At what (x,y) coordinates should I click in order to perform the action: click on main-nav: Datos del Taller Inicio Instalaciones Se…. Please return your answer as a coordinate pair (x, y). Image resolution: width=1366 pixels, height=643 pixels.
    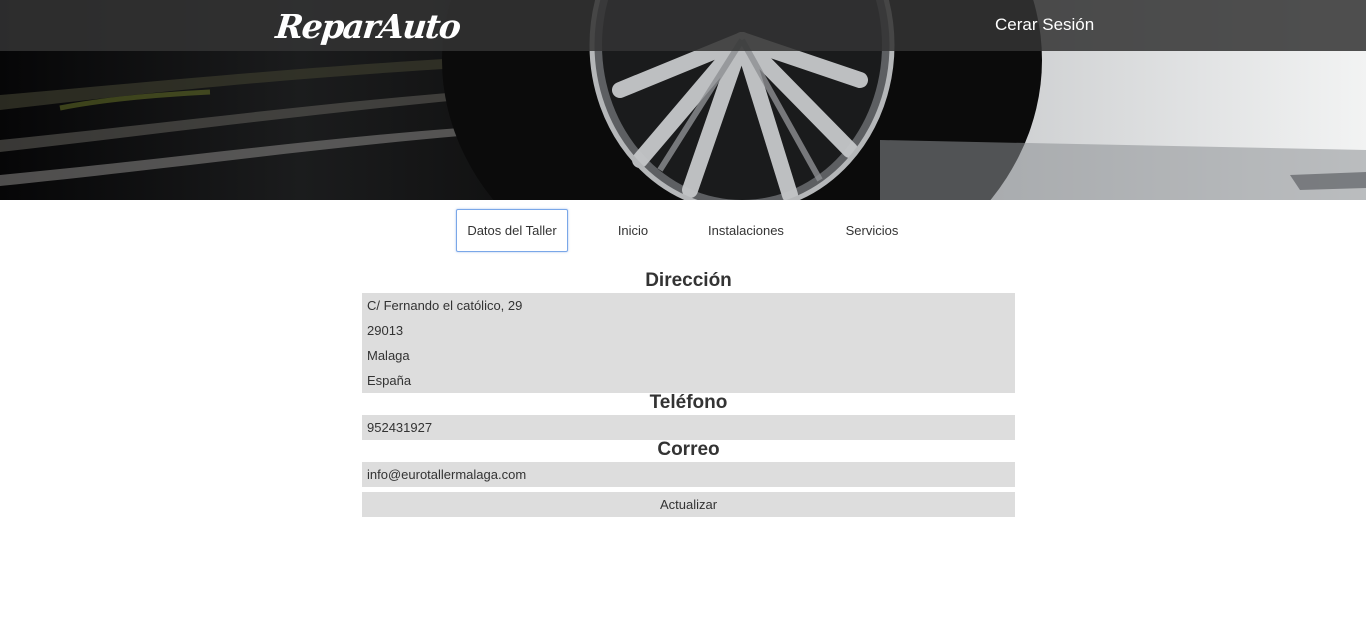
    Looking at the image, I should click on (683, 230).